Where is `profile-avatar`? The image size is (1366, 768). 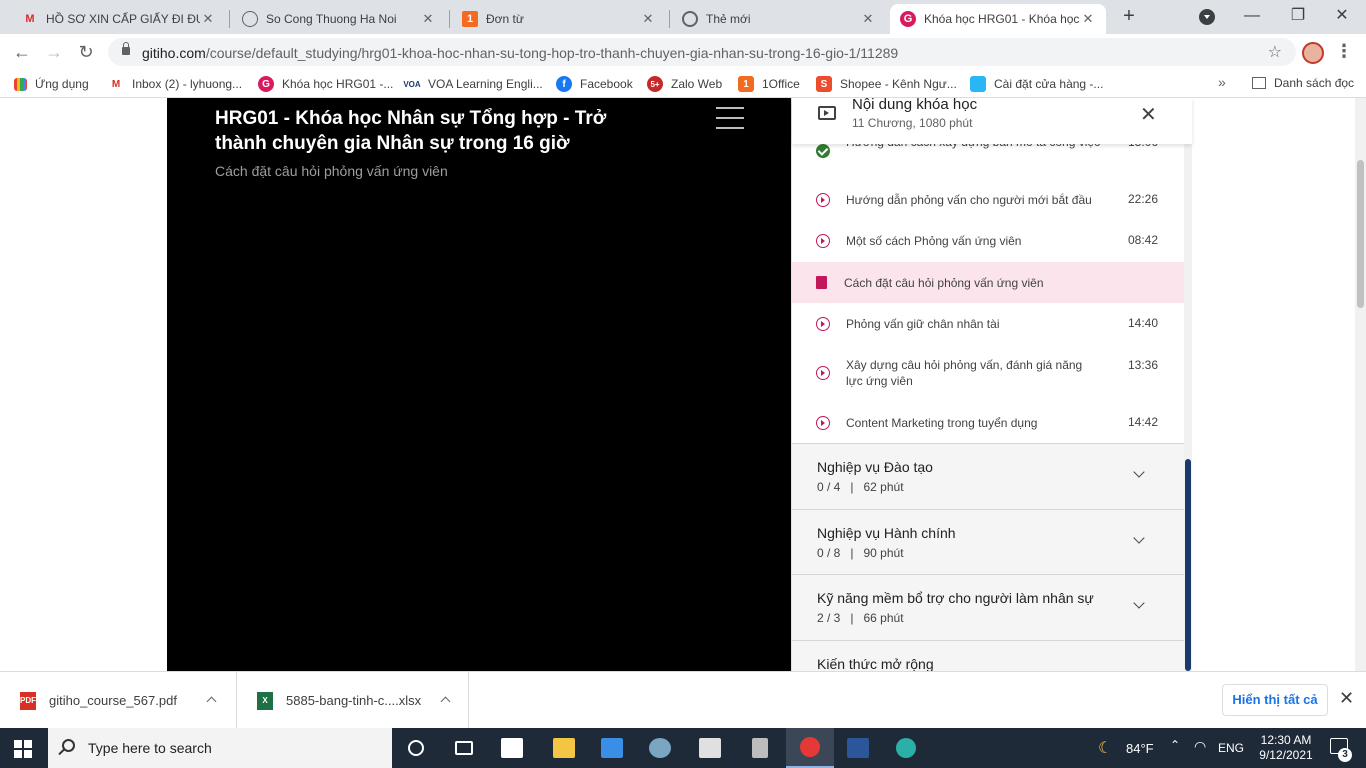 profile-avatar is located at coordinates (1313, 53).